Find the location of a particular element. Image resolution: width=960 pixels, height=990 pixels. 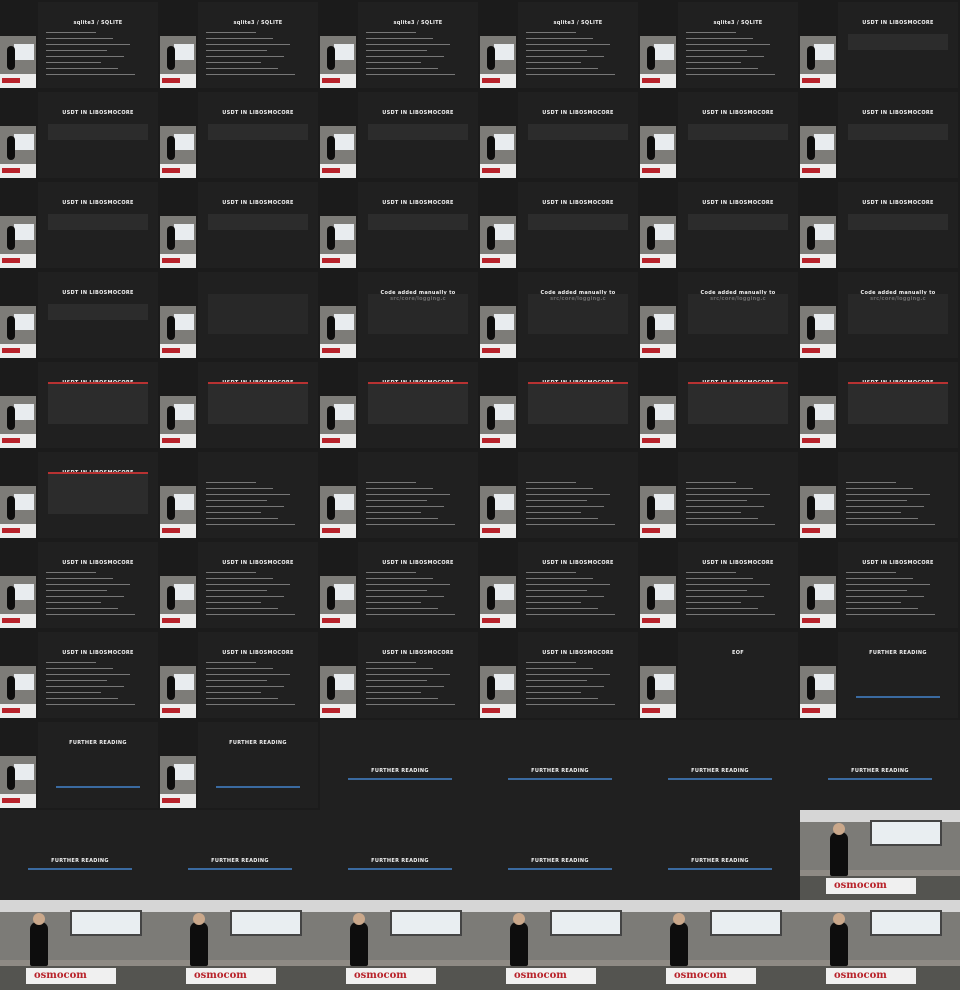

lectern: osmocom is located at coordinates (871, 886).